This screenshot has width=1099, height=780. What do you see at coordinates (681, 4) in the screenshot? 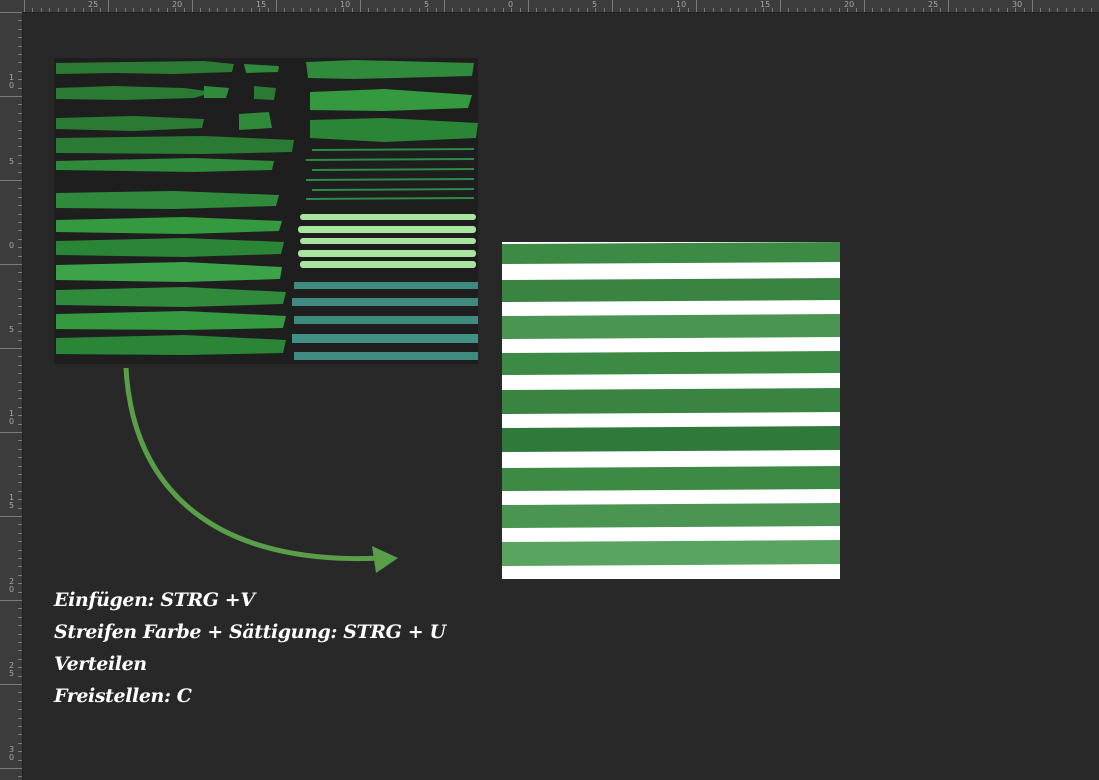
I see `ruler-top-label: 10` at bounding box center [681, 4].